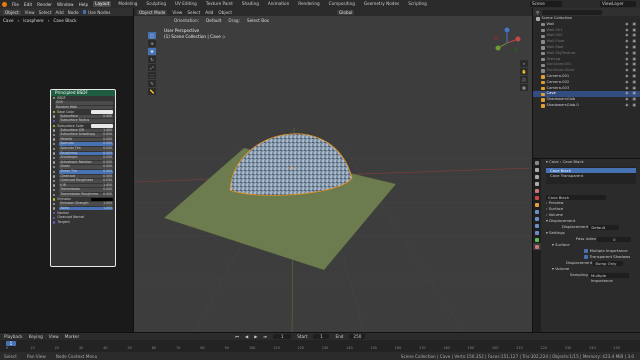 This screenshot has width=640, height=360. Describe the element at coordinates (537, 204) in the screenshot. I see `object-tab-icon` at that location.